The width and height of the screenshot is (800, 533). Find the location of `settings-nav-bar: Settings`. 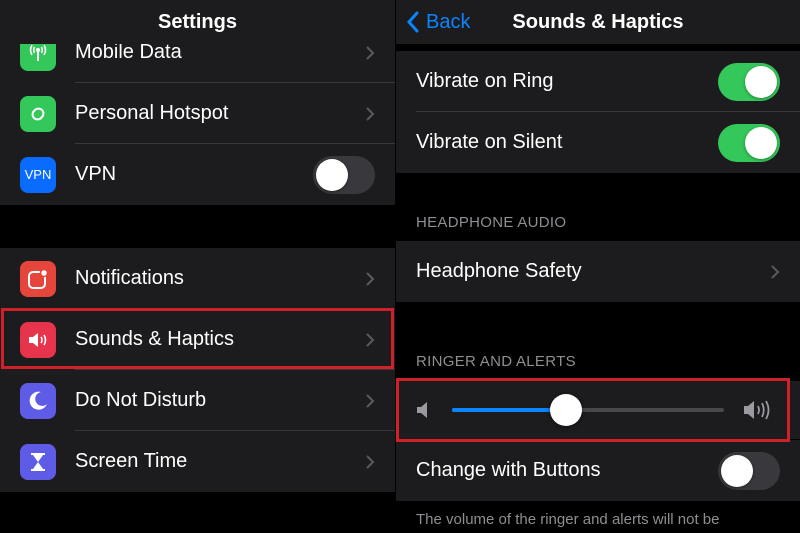

settings-nav-bar: Settings is located at coordinates (197, 22).